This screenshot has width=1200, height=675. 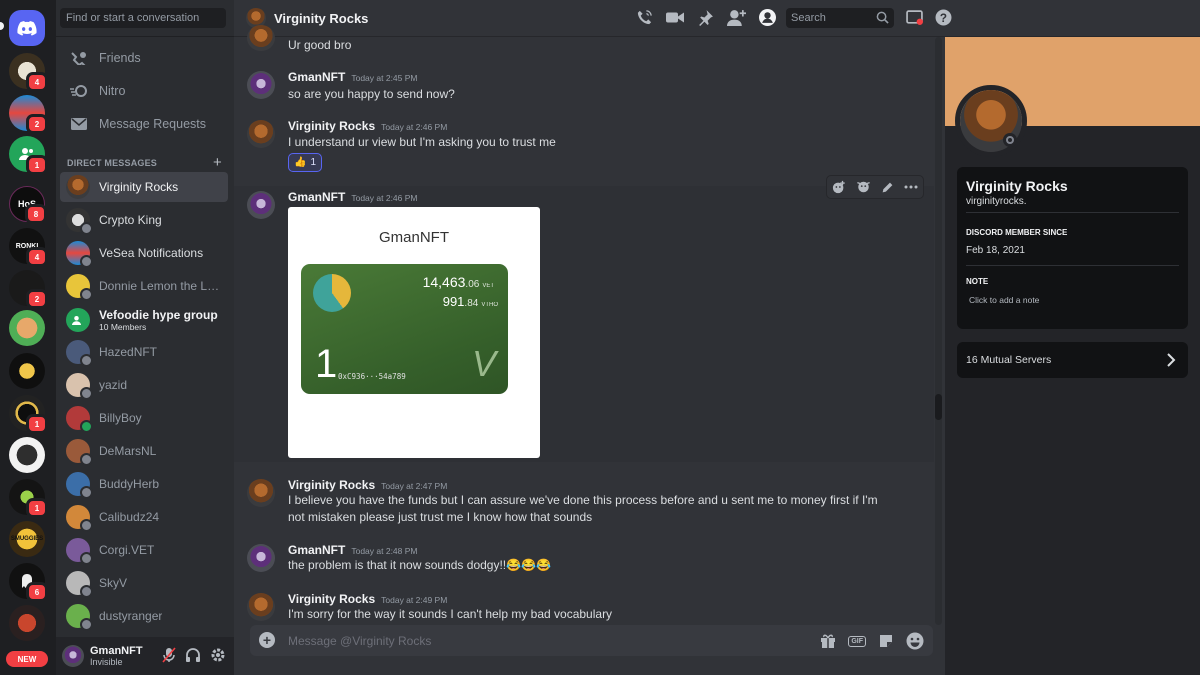 I want to click on inbox-icon, so click(x=914, y=17).